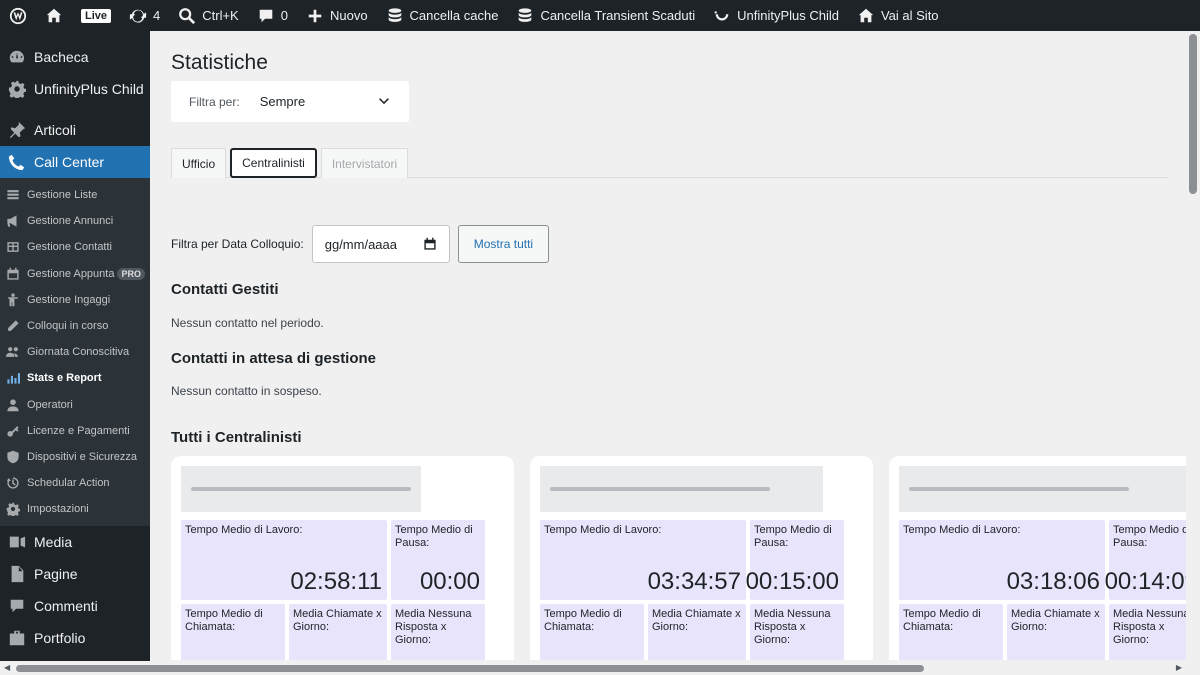 This screenshot has height=675, width=1200. What do you see at coordinates (62, 195) in the screenshot?
I see `submenu-label: Gestione Liste` at bounding box center [62, 195].